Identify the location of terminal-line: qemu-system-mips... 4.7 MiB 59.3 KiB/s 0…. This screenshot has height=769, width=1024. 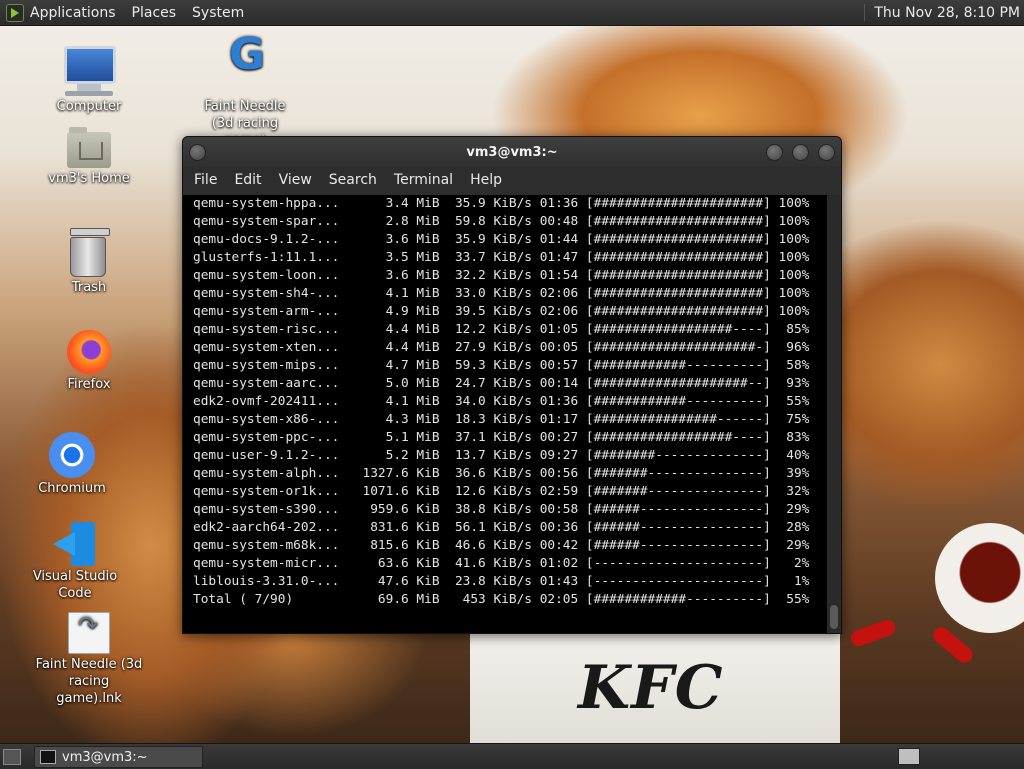
(501, 365).